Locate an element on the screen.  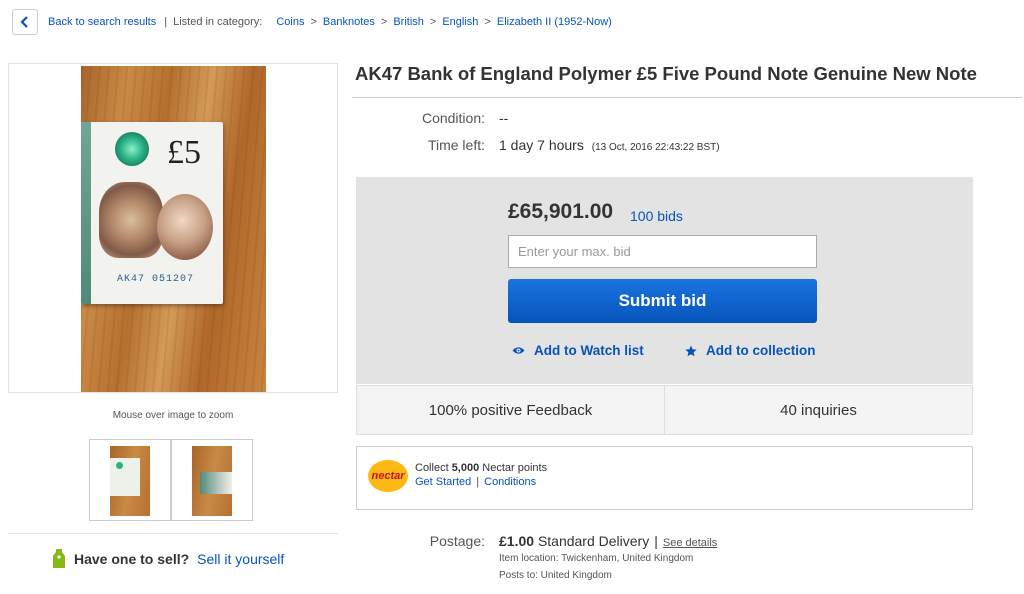
sell-prompt: Have one to sell? Sell it yourself is located at coordinates (168, 559).